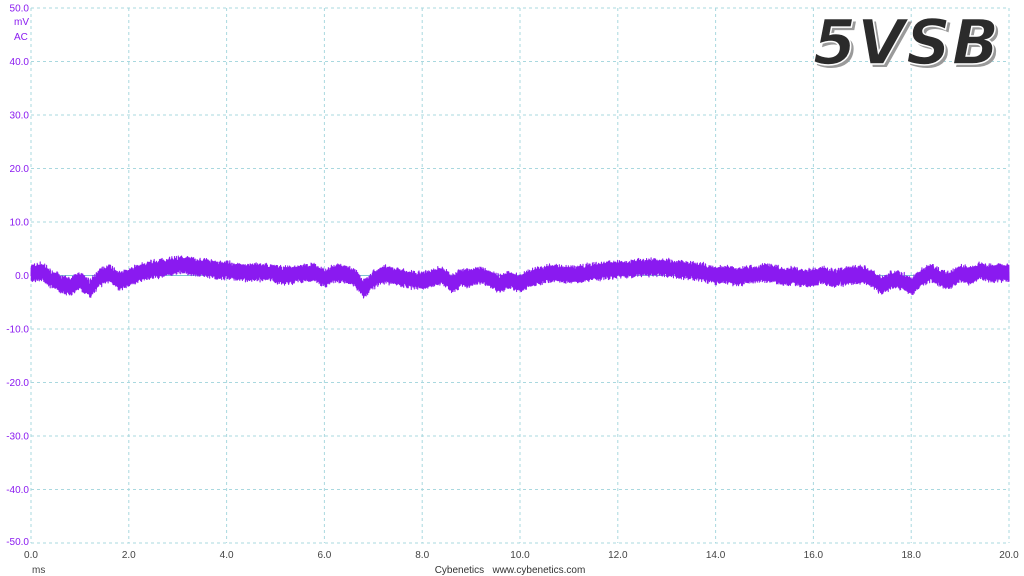 The height and width of the screenshot is (576, 1024). Describe the element at coordinates (129, 555) in the screenshot. I see `x-tick-label: 2.0` at that location.